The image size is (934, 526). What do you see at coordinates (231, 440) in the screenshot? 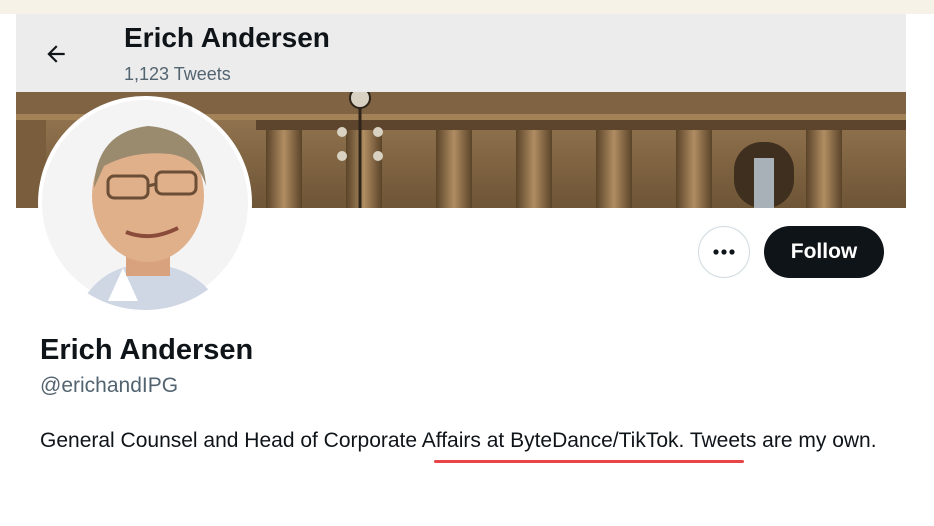
I see `bio-text: General Counsel and Head of Corporate` at bounding box center [231, 440].